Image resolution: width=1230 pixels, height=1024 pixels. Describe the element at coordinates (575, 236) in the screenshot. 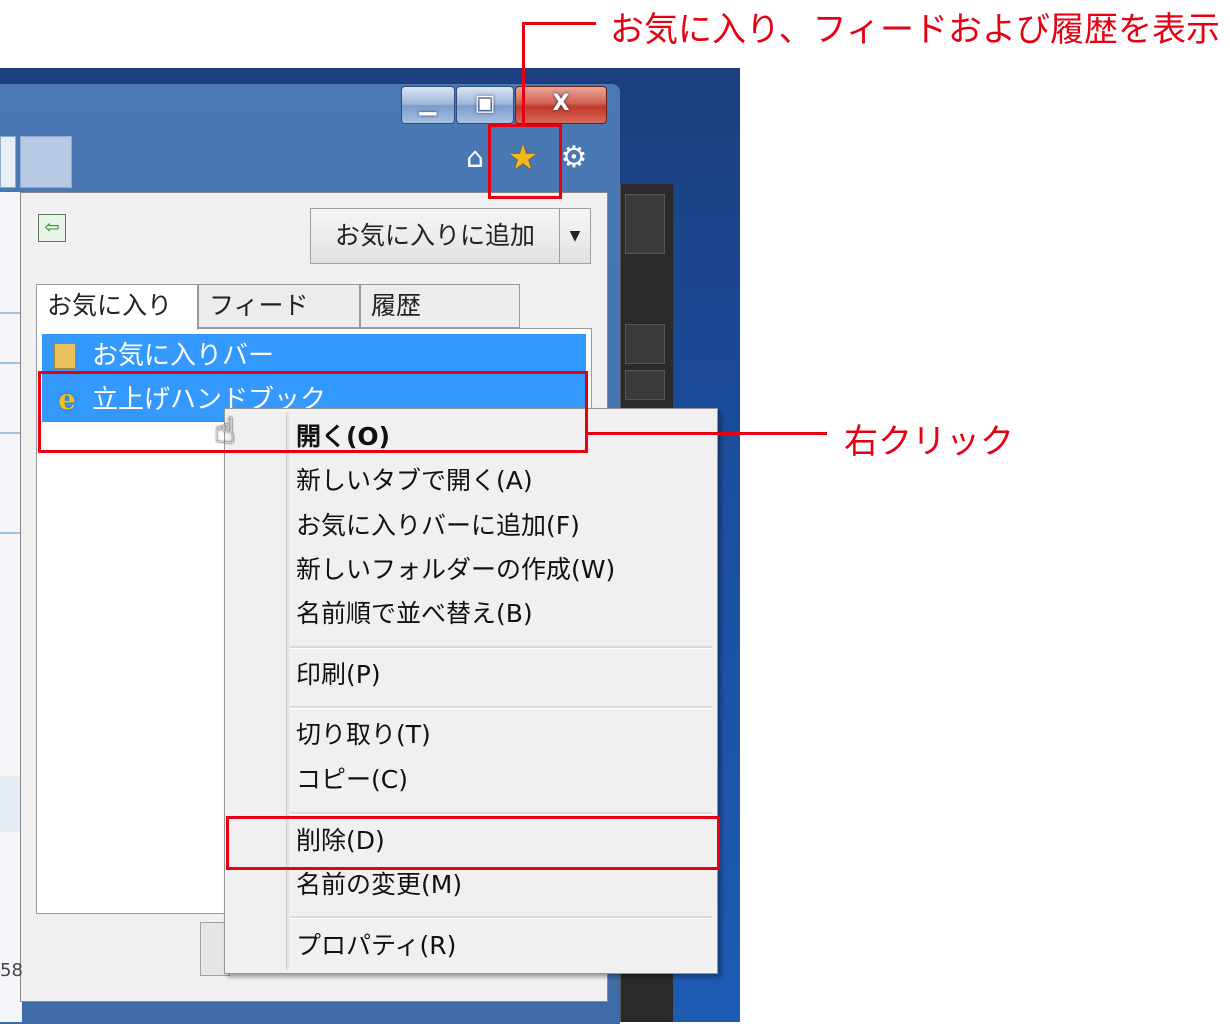

I see `add-to-favorites-dropdown: ▼` at that location.